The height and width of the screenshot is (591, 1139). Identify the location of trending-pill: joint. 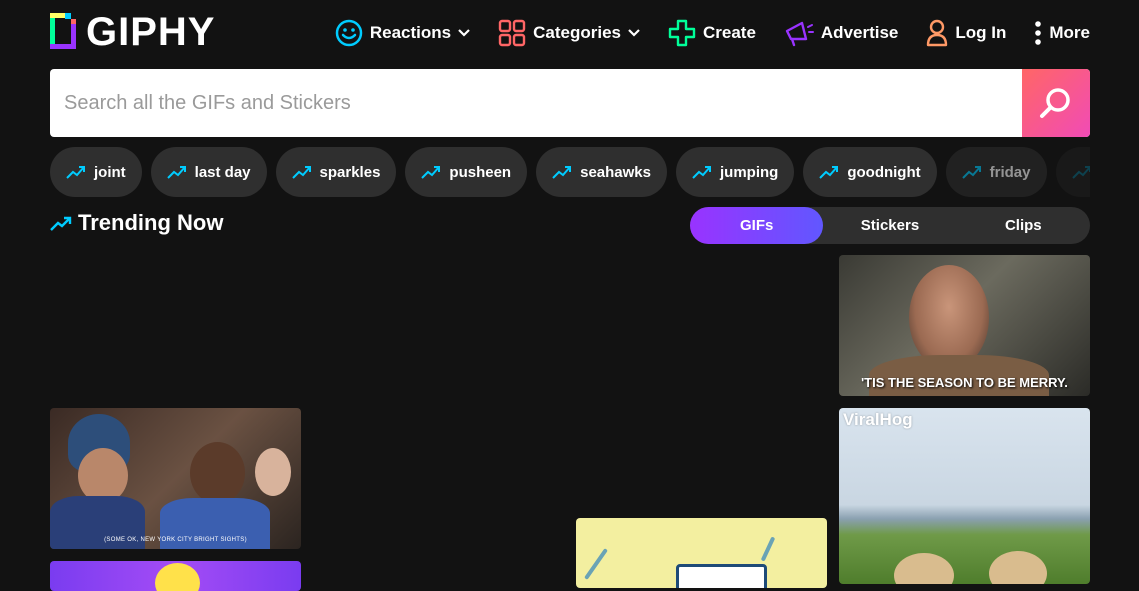
(96, 172).